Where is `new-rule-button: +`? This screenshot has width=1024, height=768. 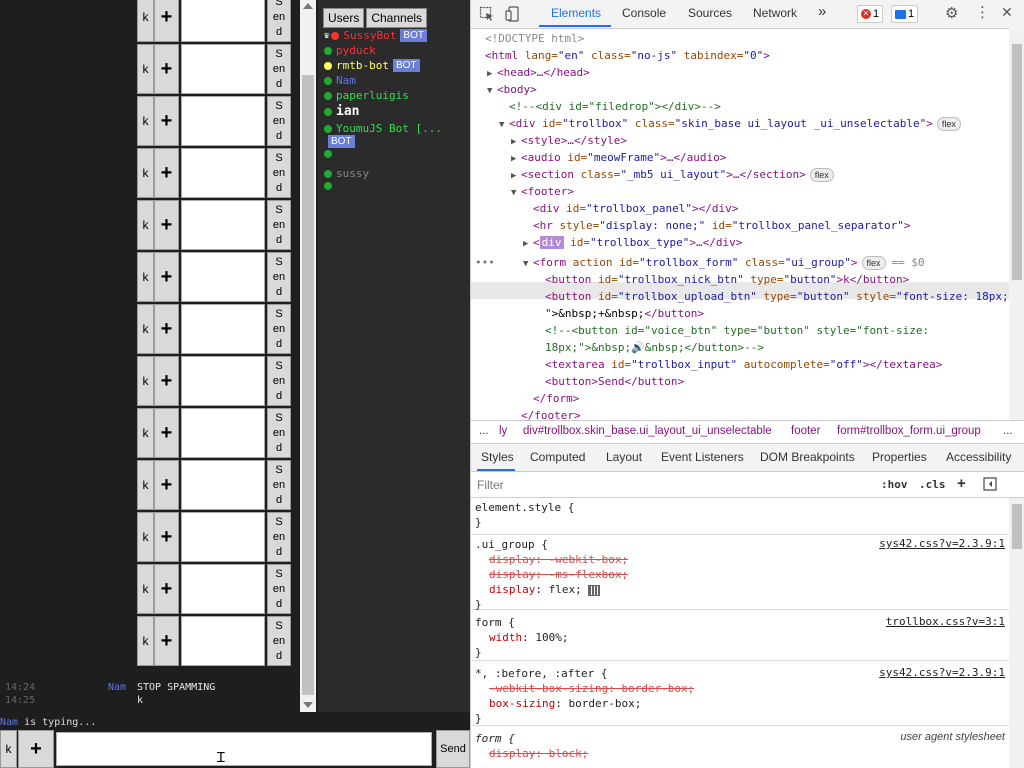 new-rule-button: + is located at coordinates (961, 483).